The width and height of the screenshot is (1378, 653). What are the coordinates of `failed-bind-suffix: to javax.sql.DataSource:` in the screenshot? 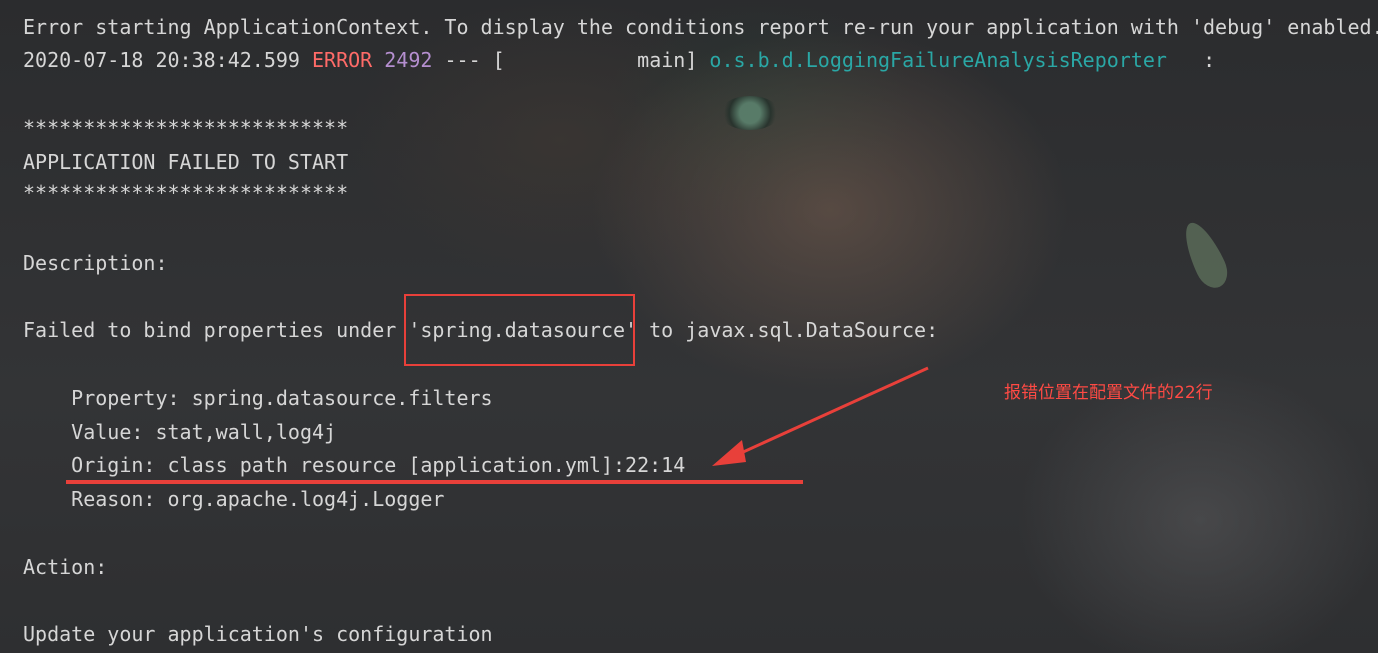 It's located at (788, 330).